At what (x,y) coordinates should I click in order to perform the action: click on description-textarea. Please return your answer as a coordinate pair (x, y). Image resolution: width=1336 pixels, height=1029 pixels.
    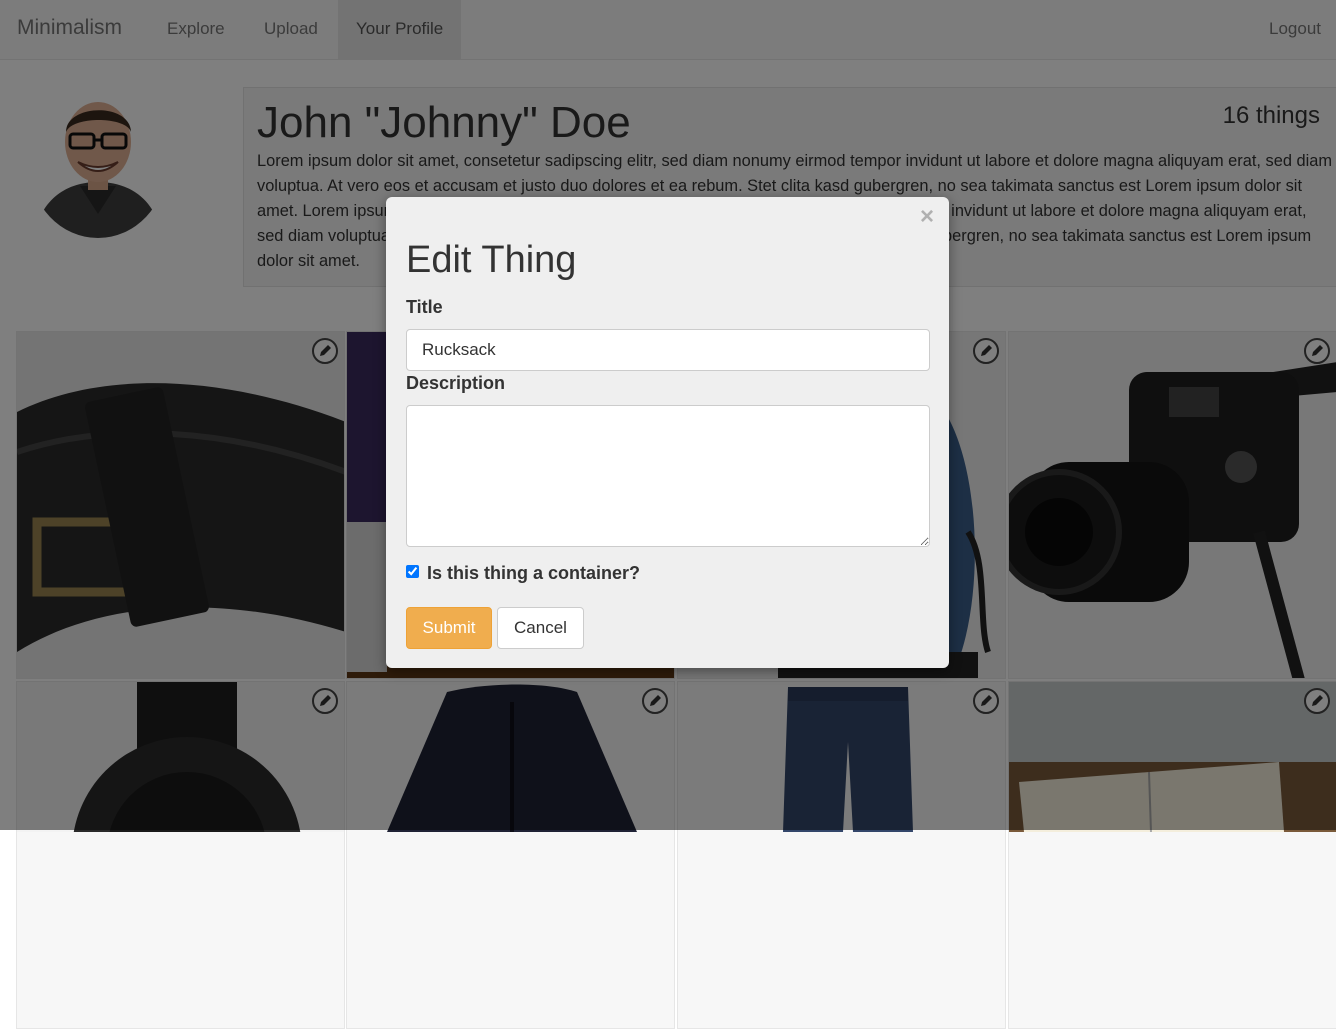
    Looking at the image, I should click on (668, 476).